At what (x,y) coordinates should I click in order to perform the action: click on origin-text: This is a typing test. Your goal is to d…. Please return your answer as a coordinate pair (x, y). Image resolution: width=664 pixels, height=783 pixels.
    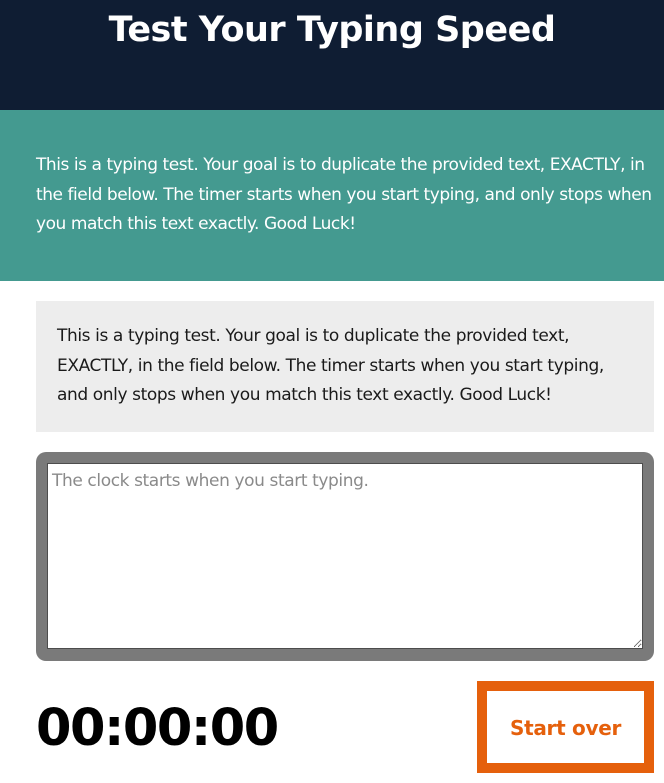
    Looking at the image, I should click on (330, 365).